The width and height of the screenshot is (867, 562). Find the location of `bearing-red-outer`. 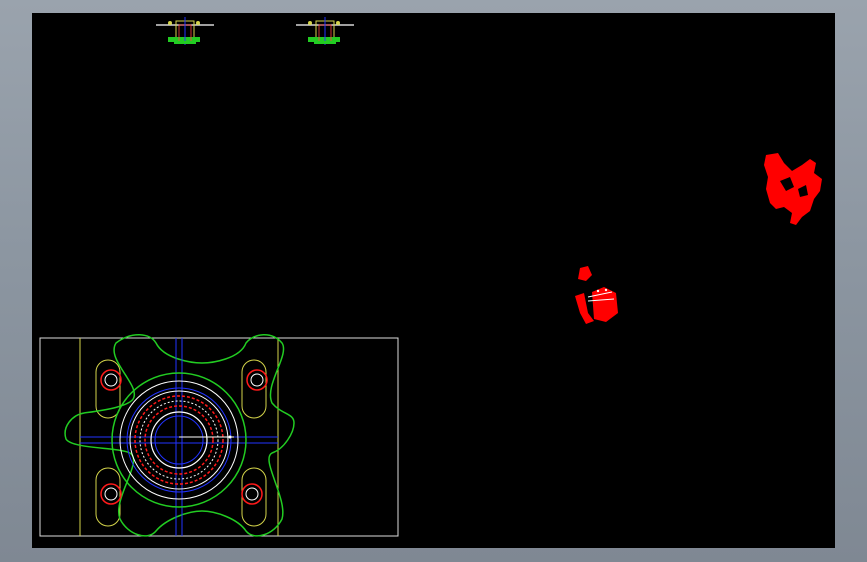

bearing-red-outer is located at coordinates (179, 440).